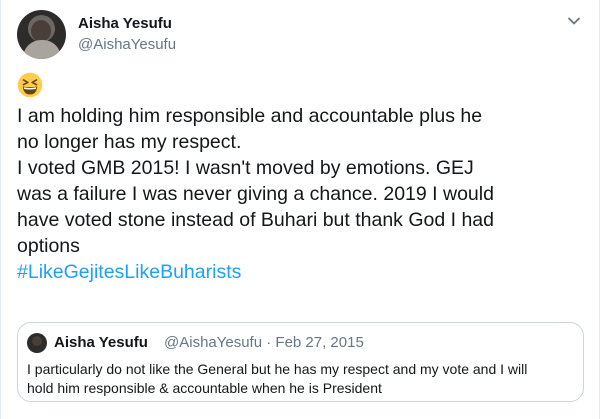 Image resolution: width=600 pixels, height=419 pixels. Describe the element at coordinates (48, 246) in the screenshot. I see `tweet-line: options` at that location.